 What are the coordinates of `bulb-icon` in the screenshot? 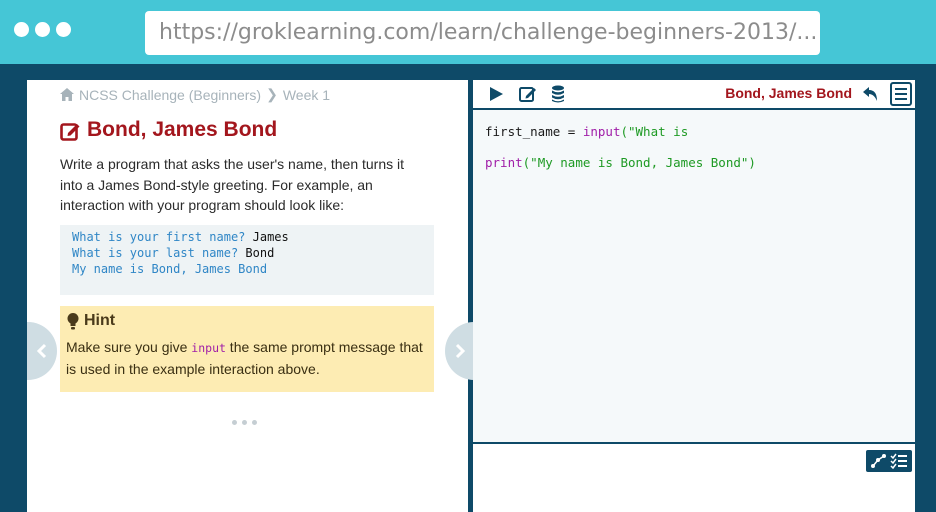 It's located at (73, 320).